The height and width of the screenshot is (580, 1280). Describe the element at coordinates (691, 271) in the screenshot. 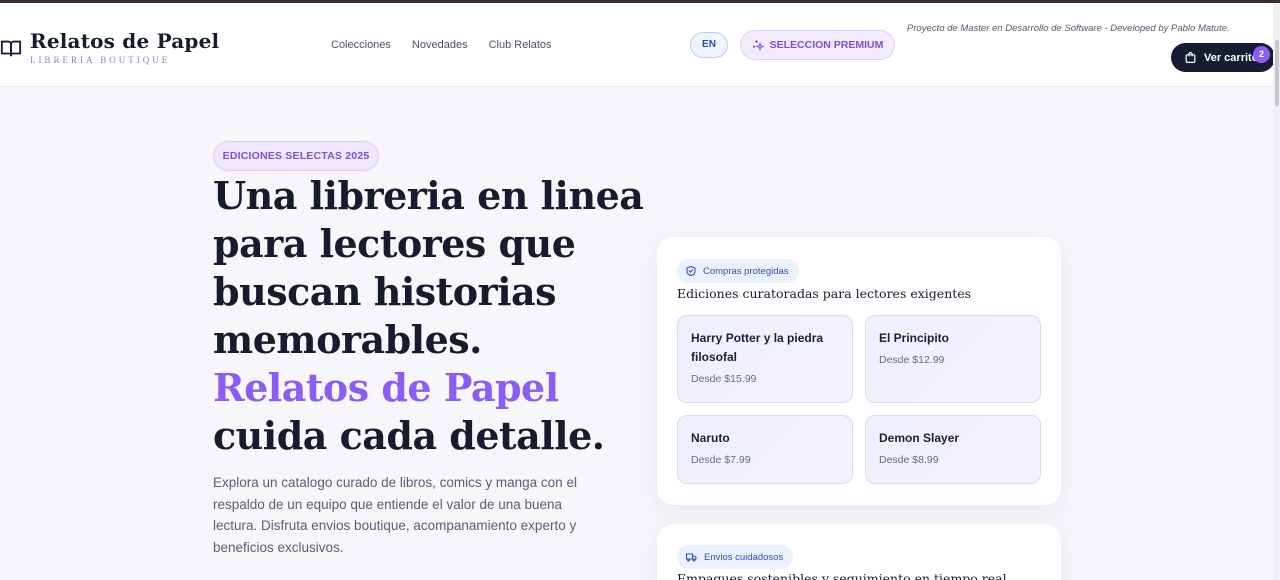

I see `shield-check-icon` at that location.